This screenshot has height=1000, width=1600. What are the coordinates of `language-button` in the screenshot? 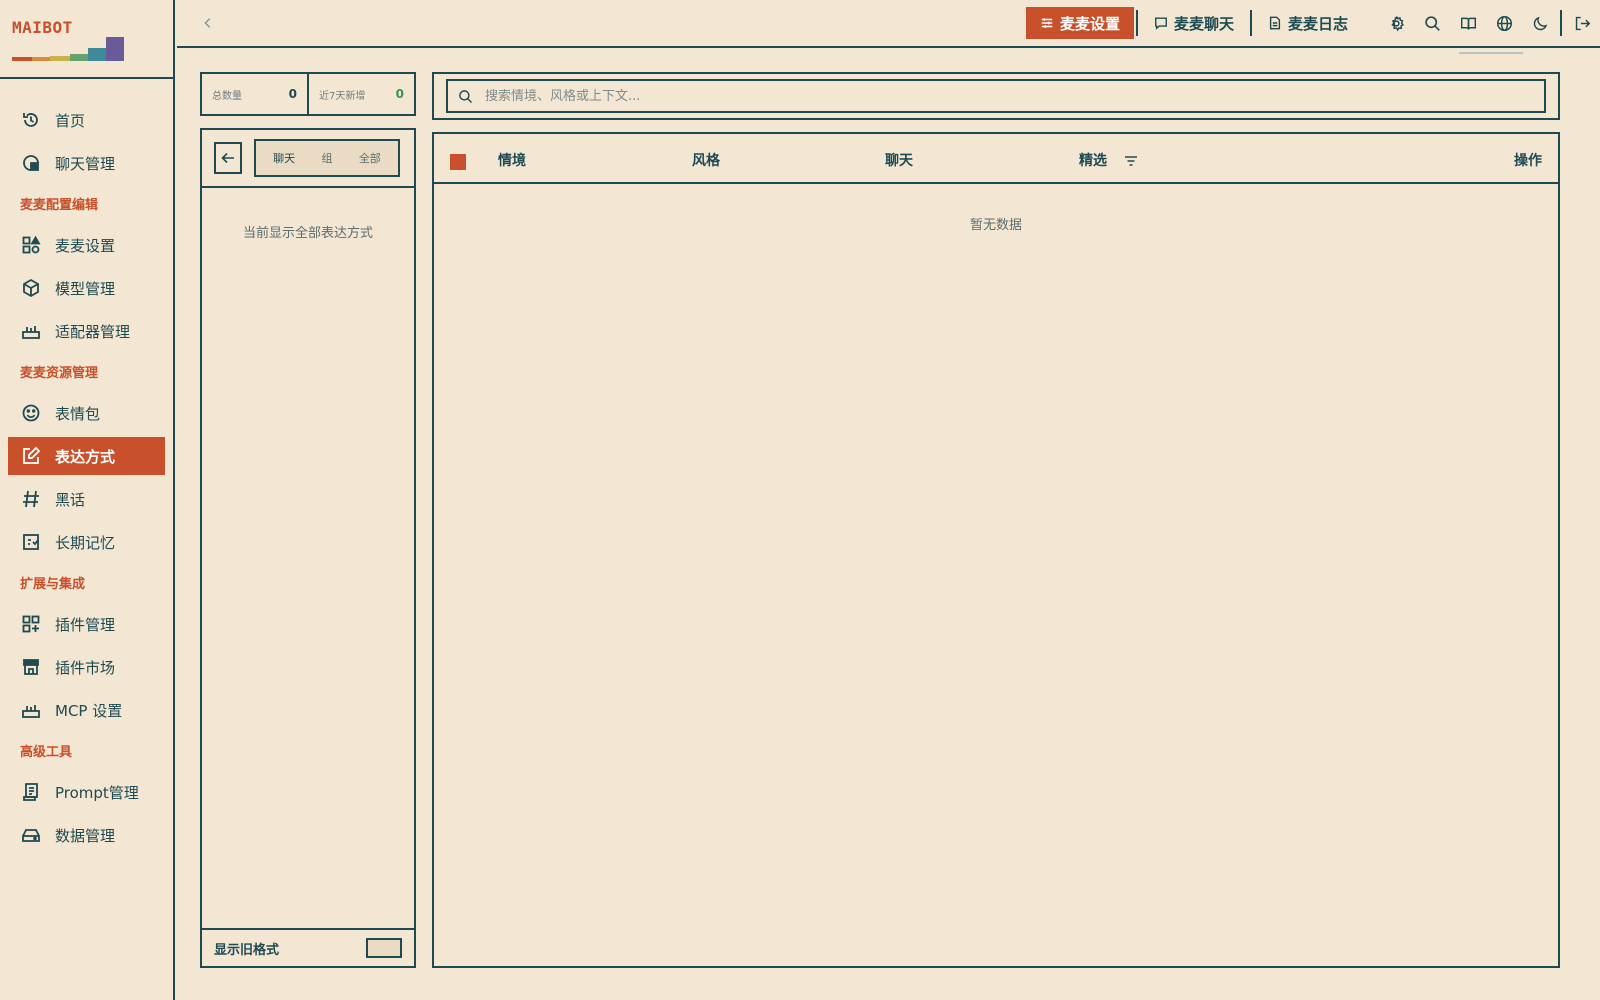 It's located at (1504, 23).